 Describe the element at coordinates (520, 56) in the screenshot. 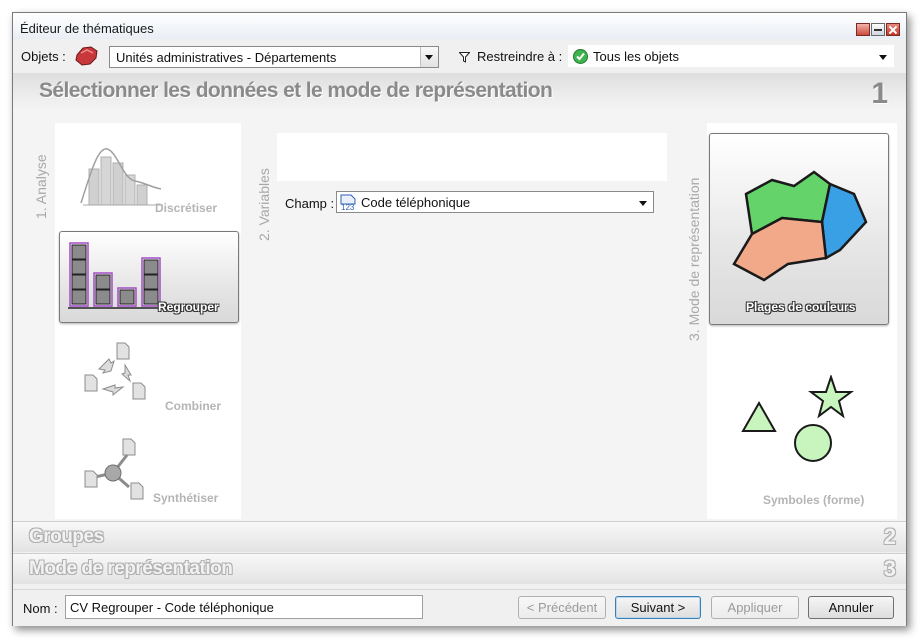

I see `restrict-label: Restreindre à :` at that location.